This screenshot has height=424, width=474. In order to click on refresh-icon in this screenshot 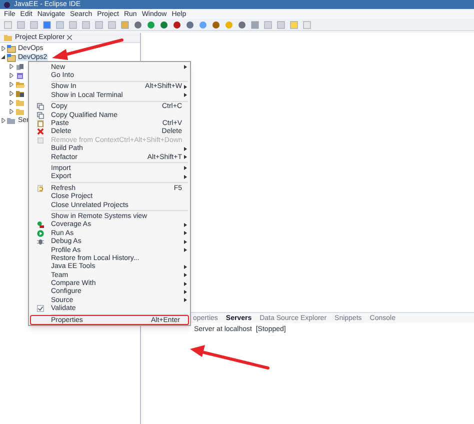, I will do `click(40, 188)`.